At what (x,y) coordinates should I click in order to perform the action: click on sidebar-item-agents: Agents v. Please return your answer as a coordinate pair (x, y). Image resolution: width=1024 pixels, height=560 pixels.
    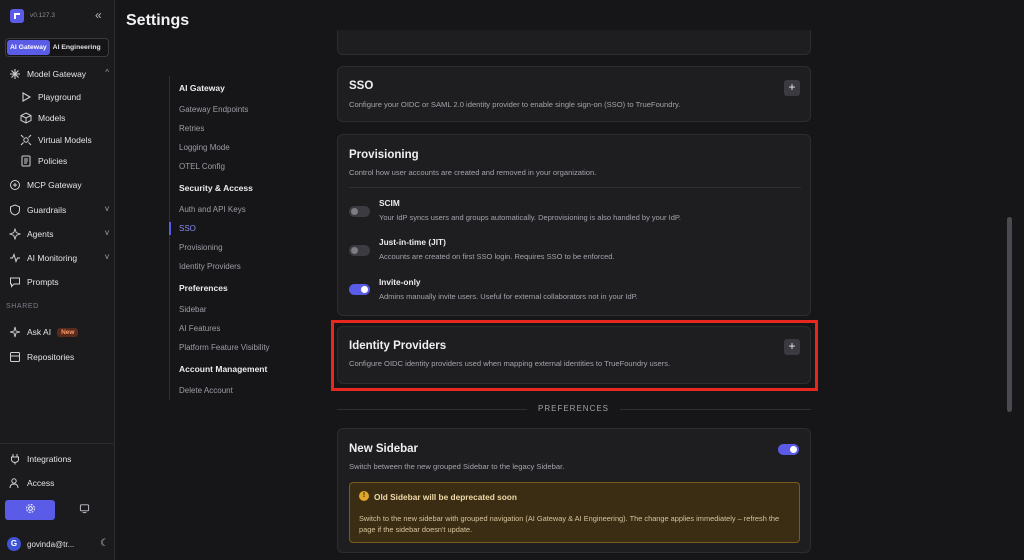
    Looking at the image, I should click on (59, 234).